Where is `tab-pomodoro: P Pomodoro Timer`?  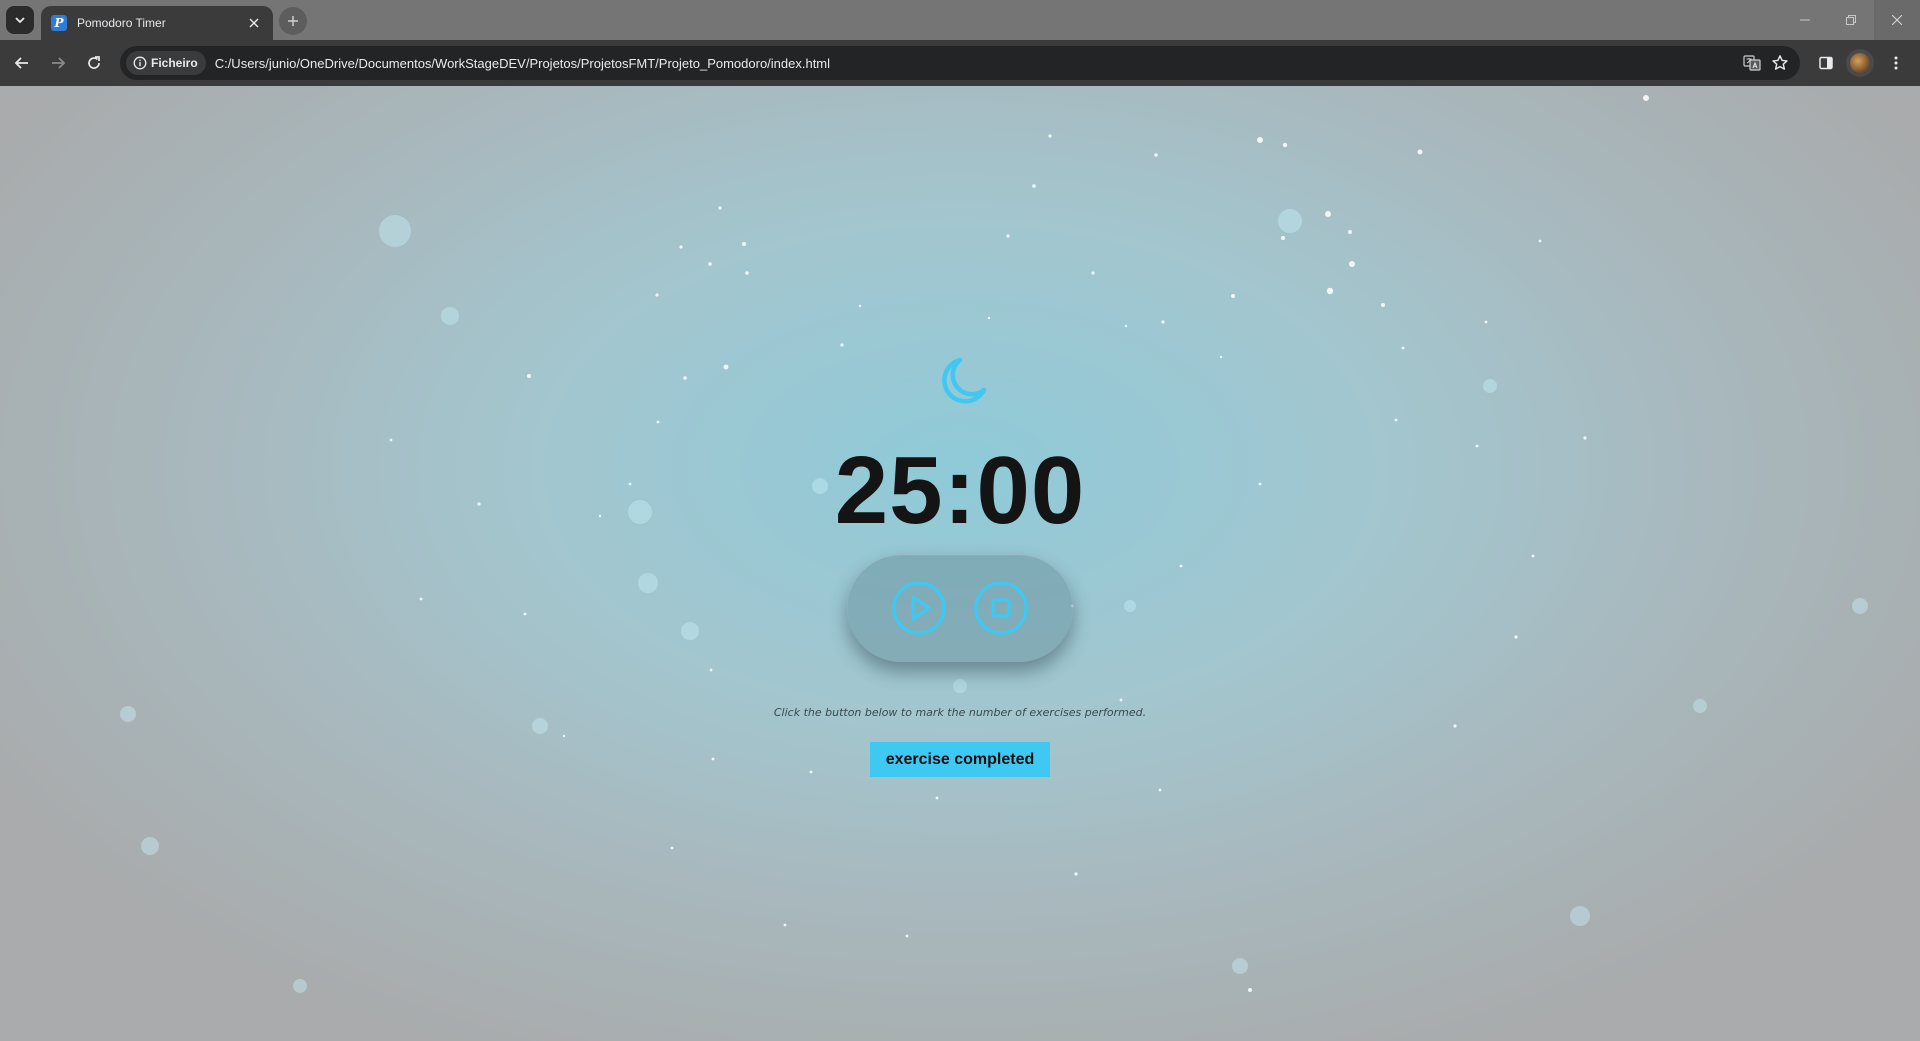
tab-pomodoro: P Pomodoro Timer is located at coordinates (157, 23).